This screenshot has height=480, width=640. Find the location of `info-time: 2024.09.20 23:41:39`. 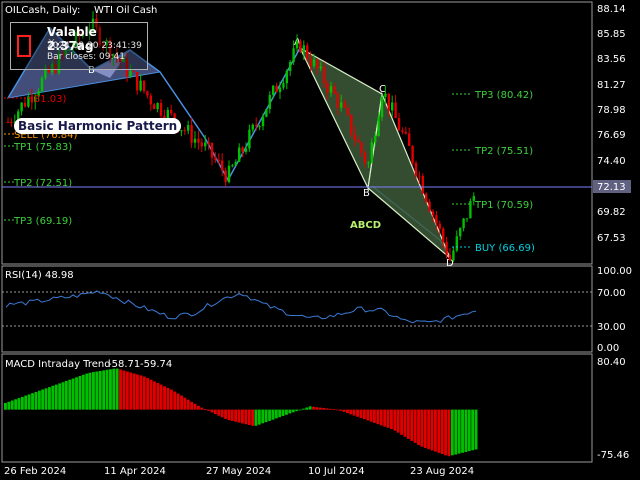

info-time: 2024.09.20 23:41:39 is located at coordinates (94, 46).